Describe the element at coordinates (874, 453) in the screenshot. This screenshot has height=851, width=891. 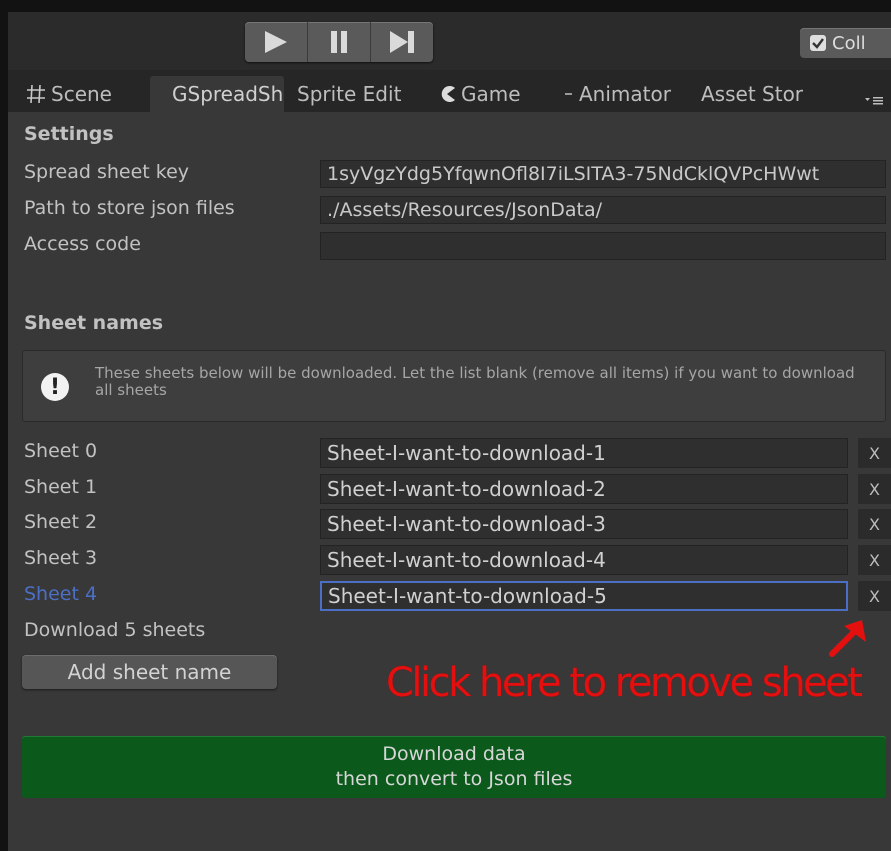
I see `remove-sheet-0-button: X` at that location.